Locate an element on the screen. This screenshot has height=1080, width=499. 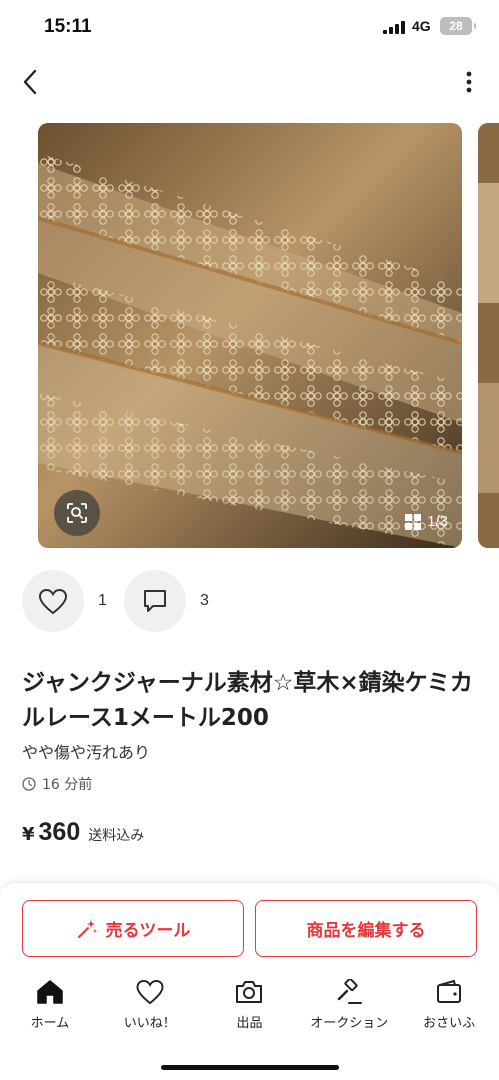
sell-tool-label: 売るツール is located at coordinates (148, 931).